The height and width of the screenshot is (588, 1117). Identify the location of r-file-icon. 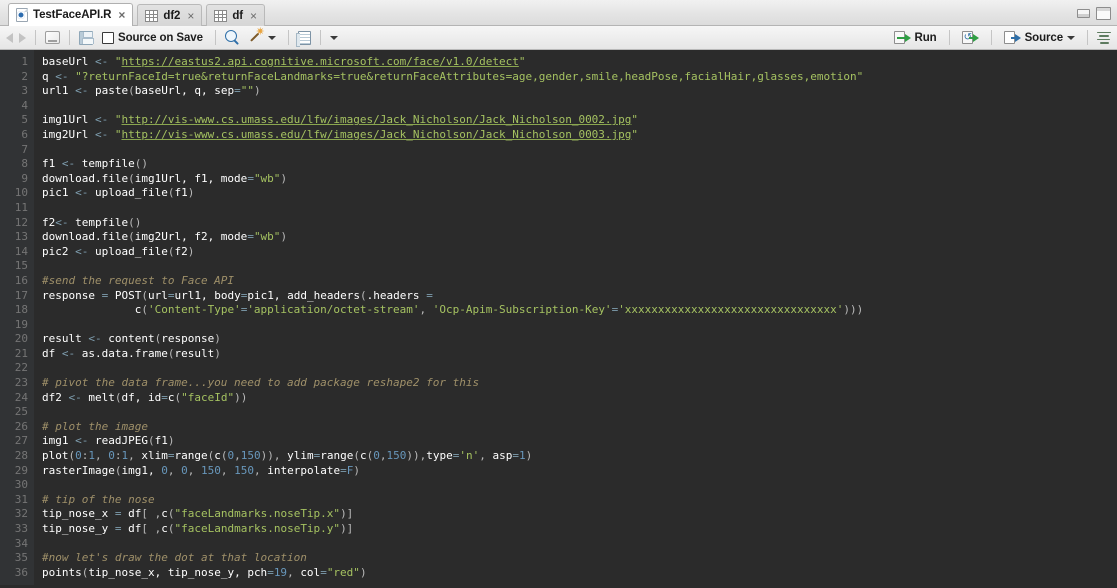
(22, 15).